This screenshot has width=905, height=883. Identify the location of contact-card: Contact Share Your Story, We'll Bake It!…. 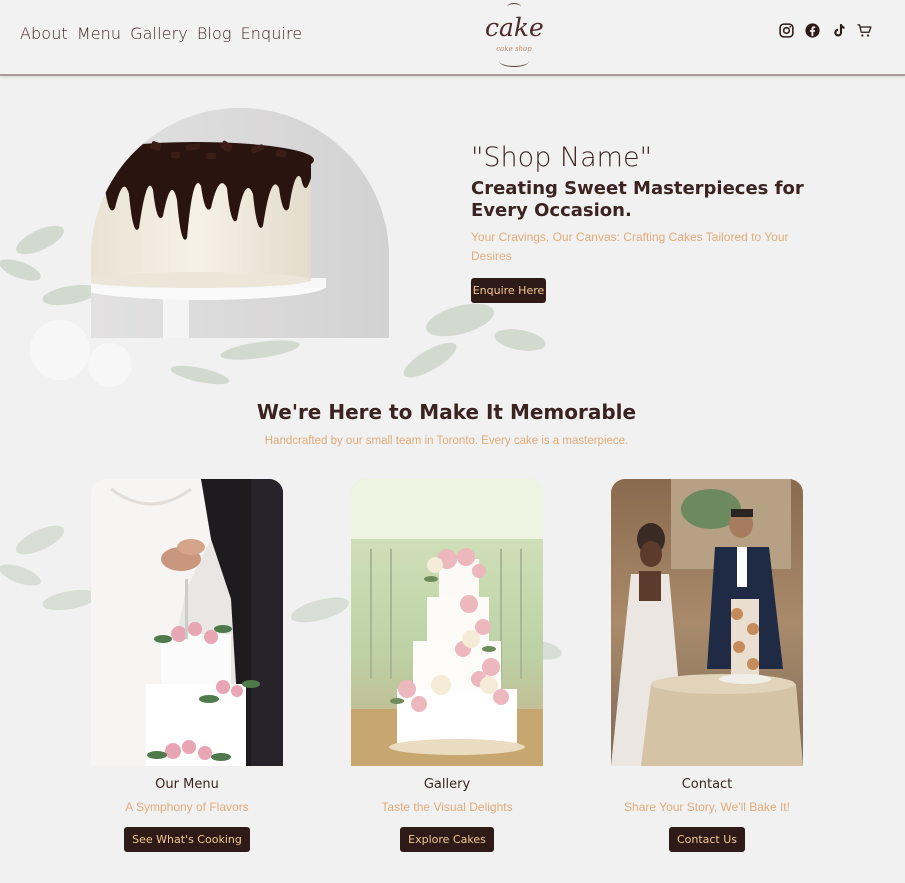
(707, 665).